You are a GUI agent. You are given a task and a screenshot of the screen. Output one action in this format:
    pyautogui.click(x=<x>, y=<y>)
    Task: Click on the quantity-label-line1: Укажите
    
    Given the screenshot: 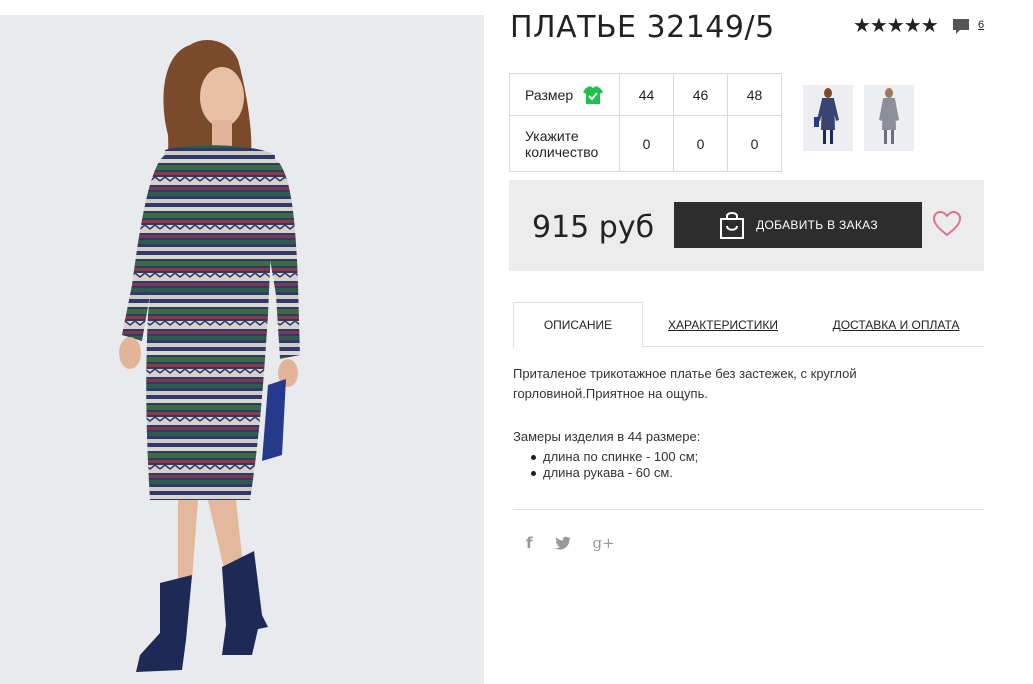 What is the action you would take?
    pyautogui.click(x=552, y=135)
    